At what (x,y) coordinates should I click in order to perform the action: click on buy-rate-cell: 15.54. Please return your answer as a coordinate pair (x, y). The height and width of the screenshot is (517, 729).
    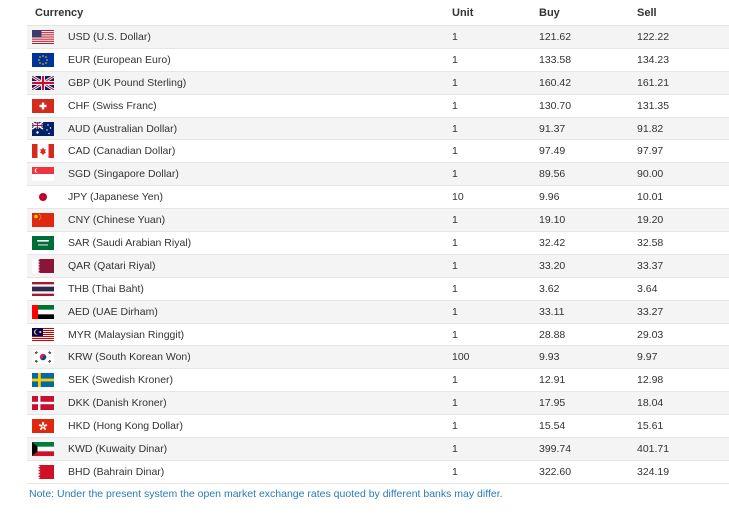
    Looking at the image, I should click on (588, 426).